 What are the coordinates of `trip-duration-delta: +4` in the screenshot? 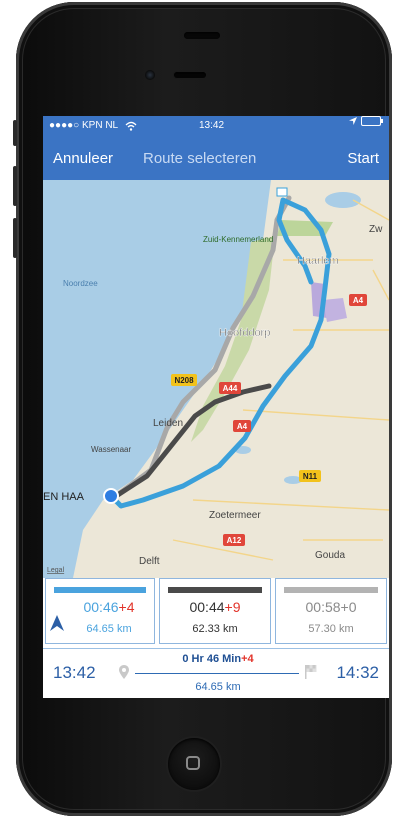 It's located at (247, 659).